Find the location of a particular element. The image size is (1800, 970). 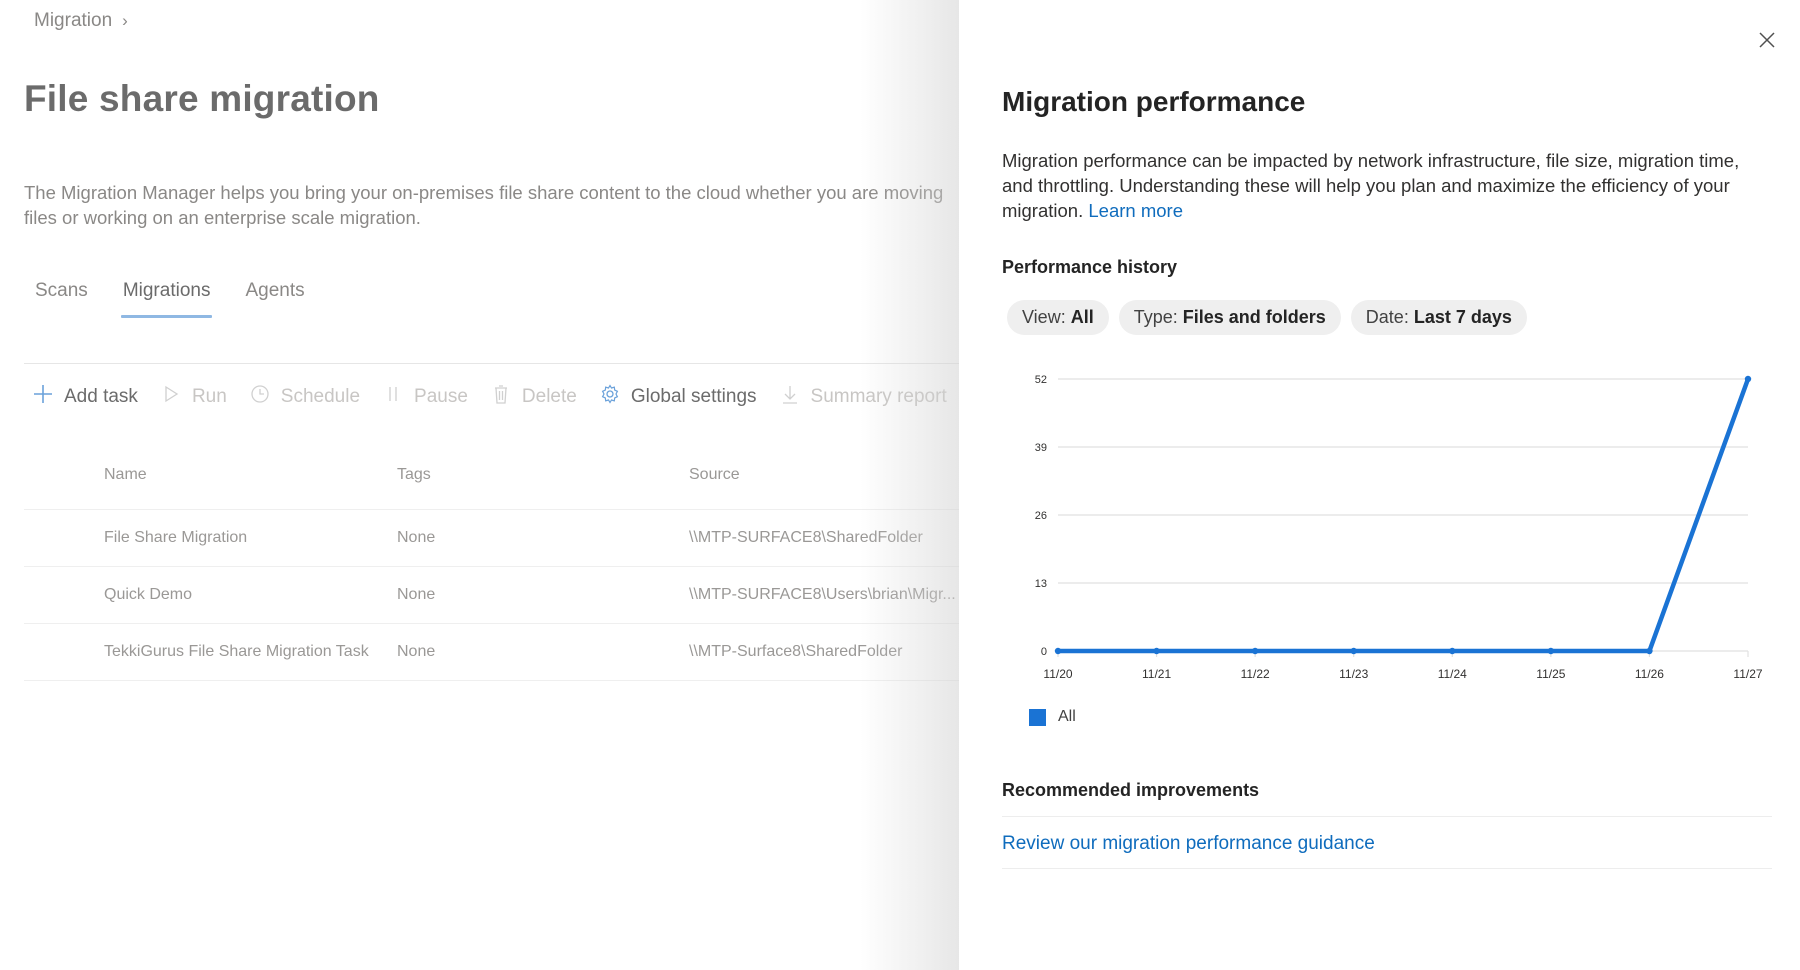

x-tick-label: 11/21 is located at coordinates (1156, 674).